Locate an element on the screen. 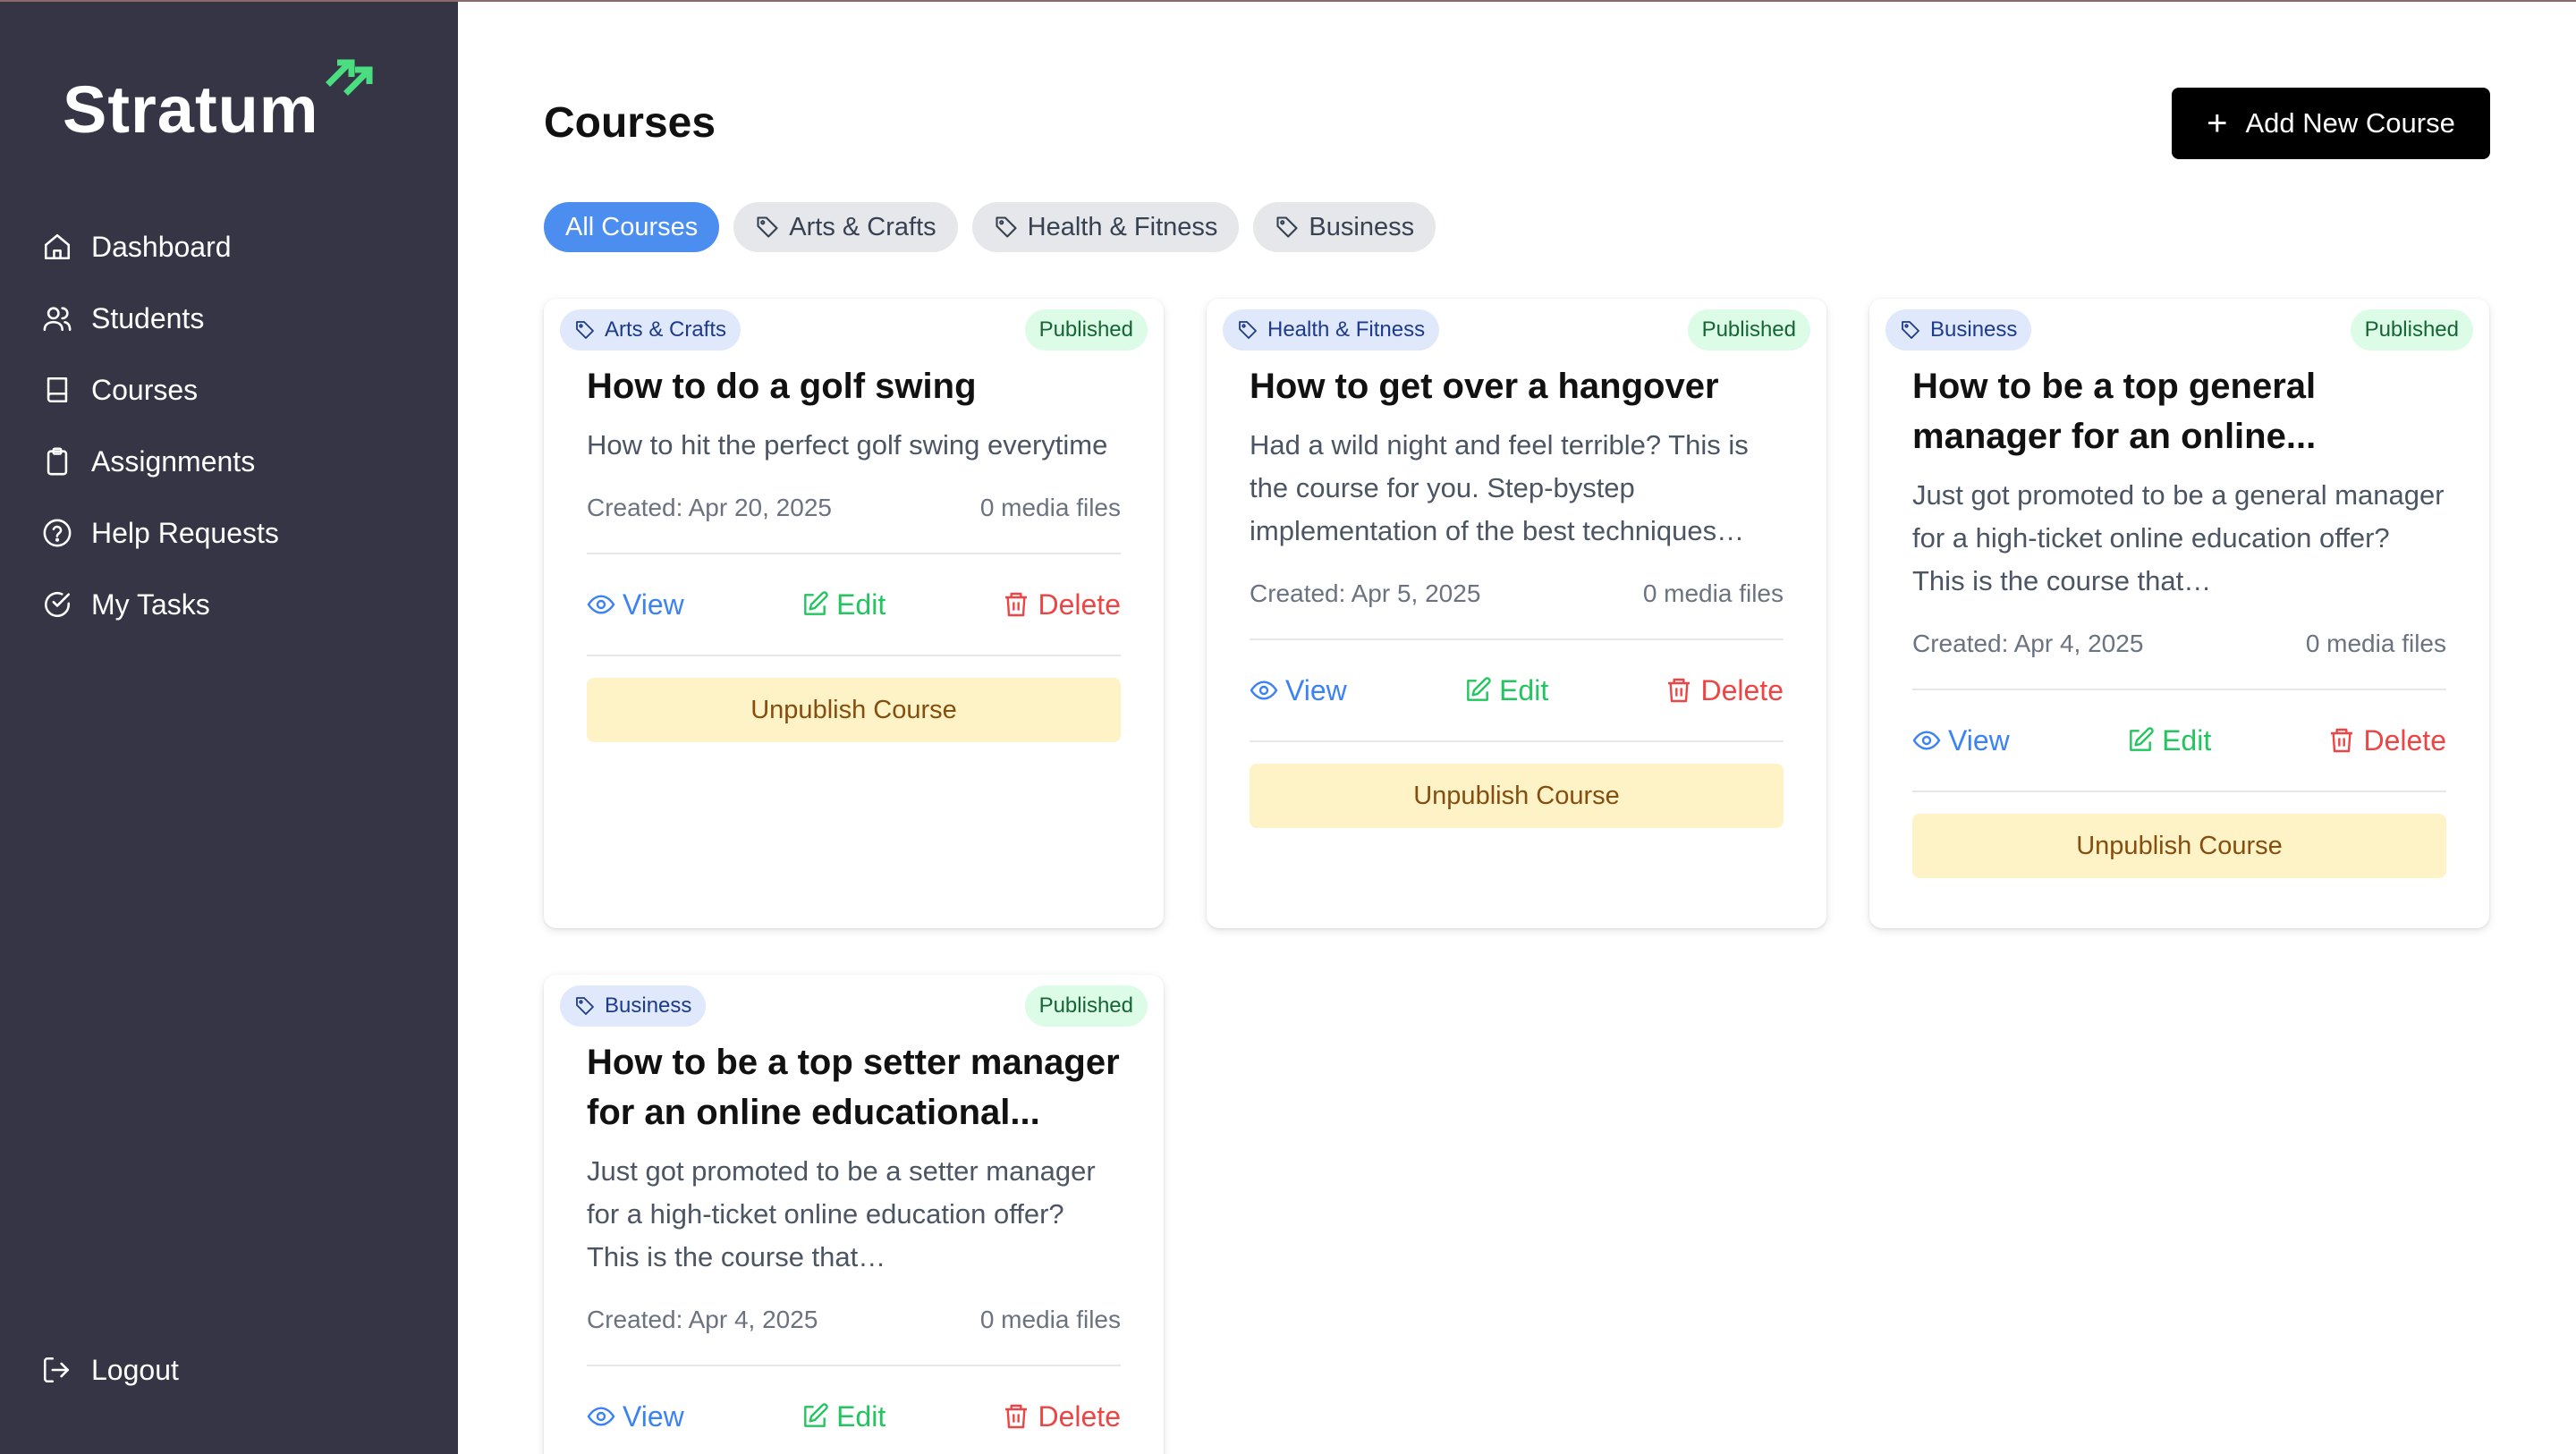 This screenshot has width=2576, height=1454. brand-name: Stratum is located at coordinates (191, 109).